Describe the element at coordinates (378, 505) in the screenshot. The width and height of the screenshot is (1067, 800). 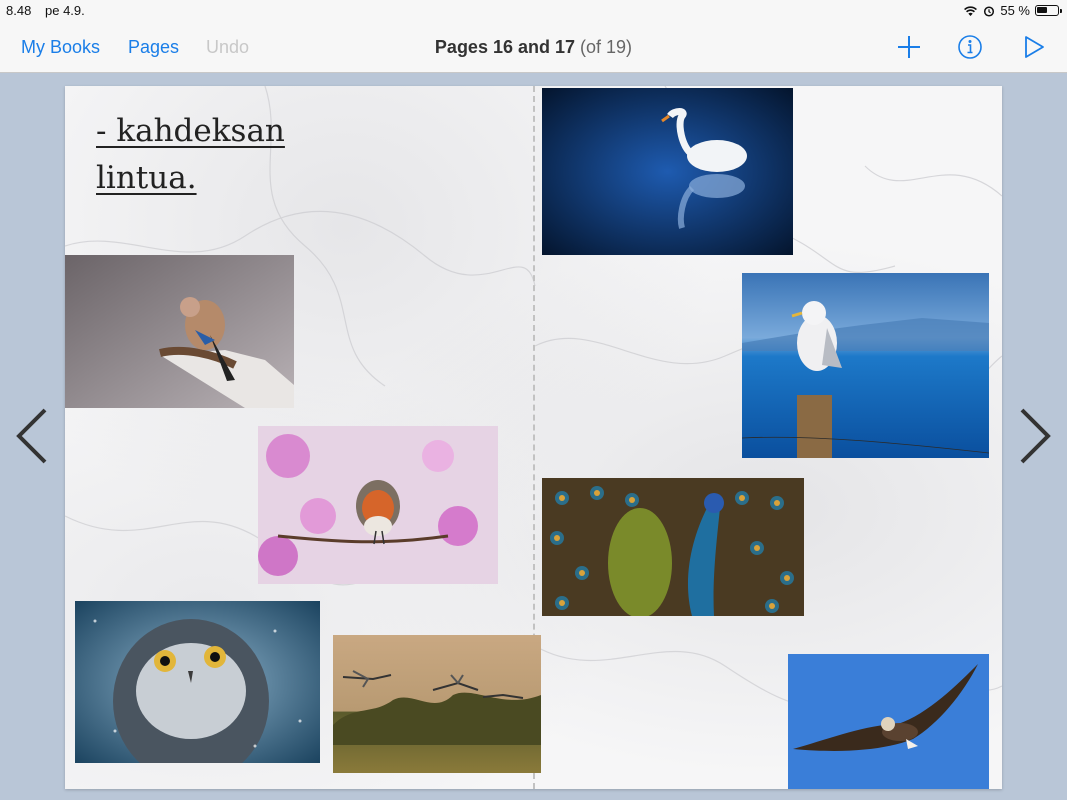
I see `robin-photo` at that location.